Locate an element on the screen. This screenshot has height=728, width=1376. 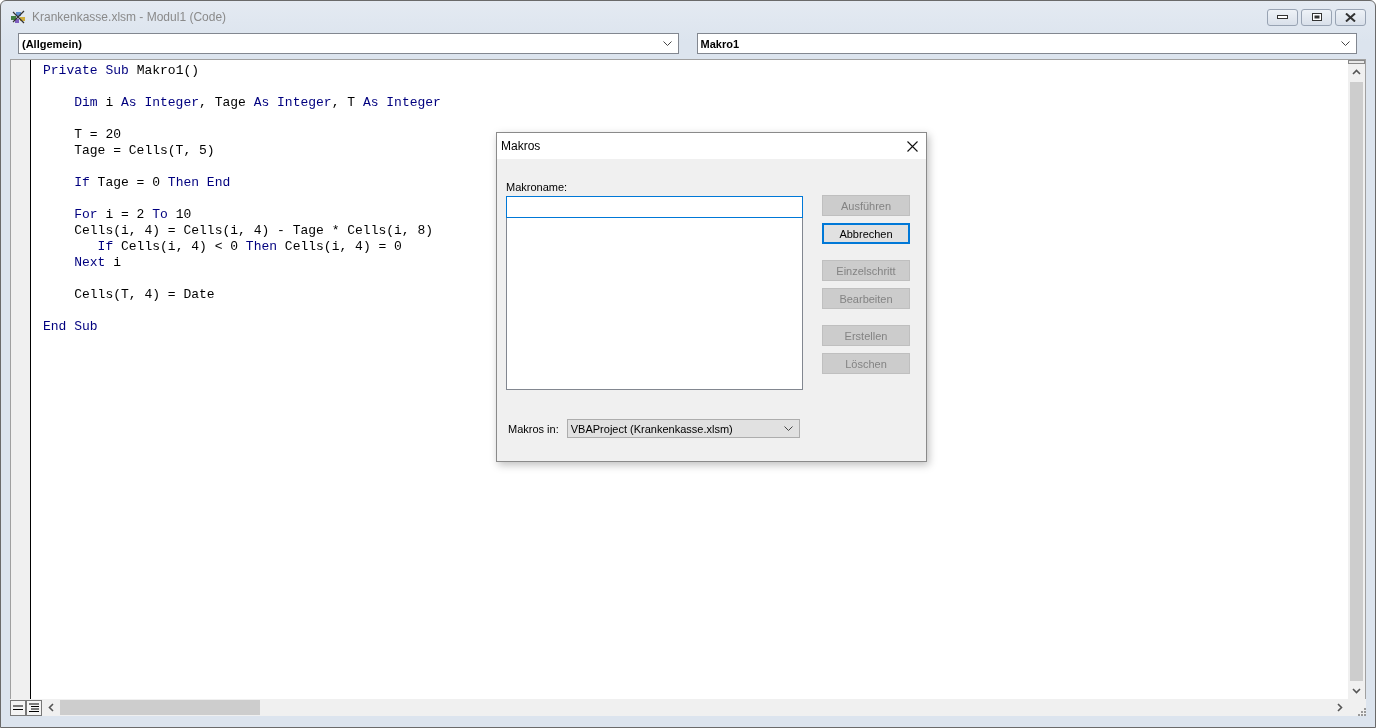
maximize-icon is located at coordinates (1316, 17).